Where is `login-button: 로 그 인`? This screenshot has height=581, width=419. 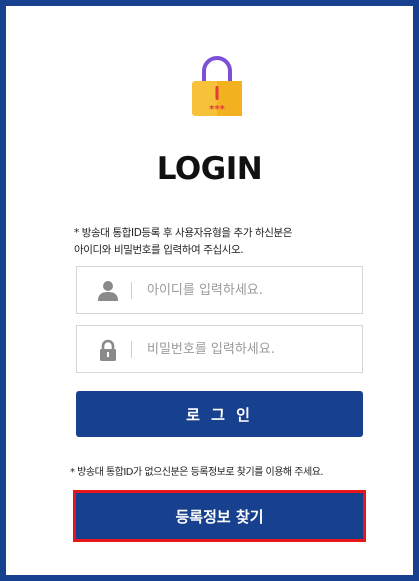
login-button: 로 그 인 is located at coordinates (219, 414).